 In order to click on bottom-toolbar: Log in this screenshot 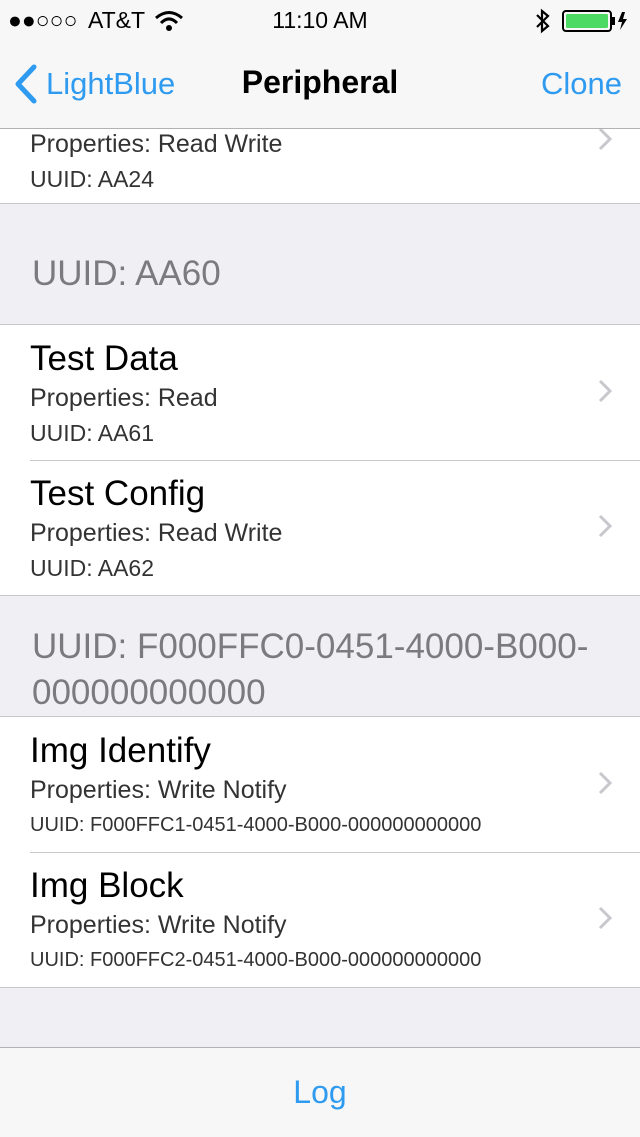, I will do `click(320, 1092)`.